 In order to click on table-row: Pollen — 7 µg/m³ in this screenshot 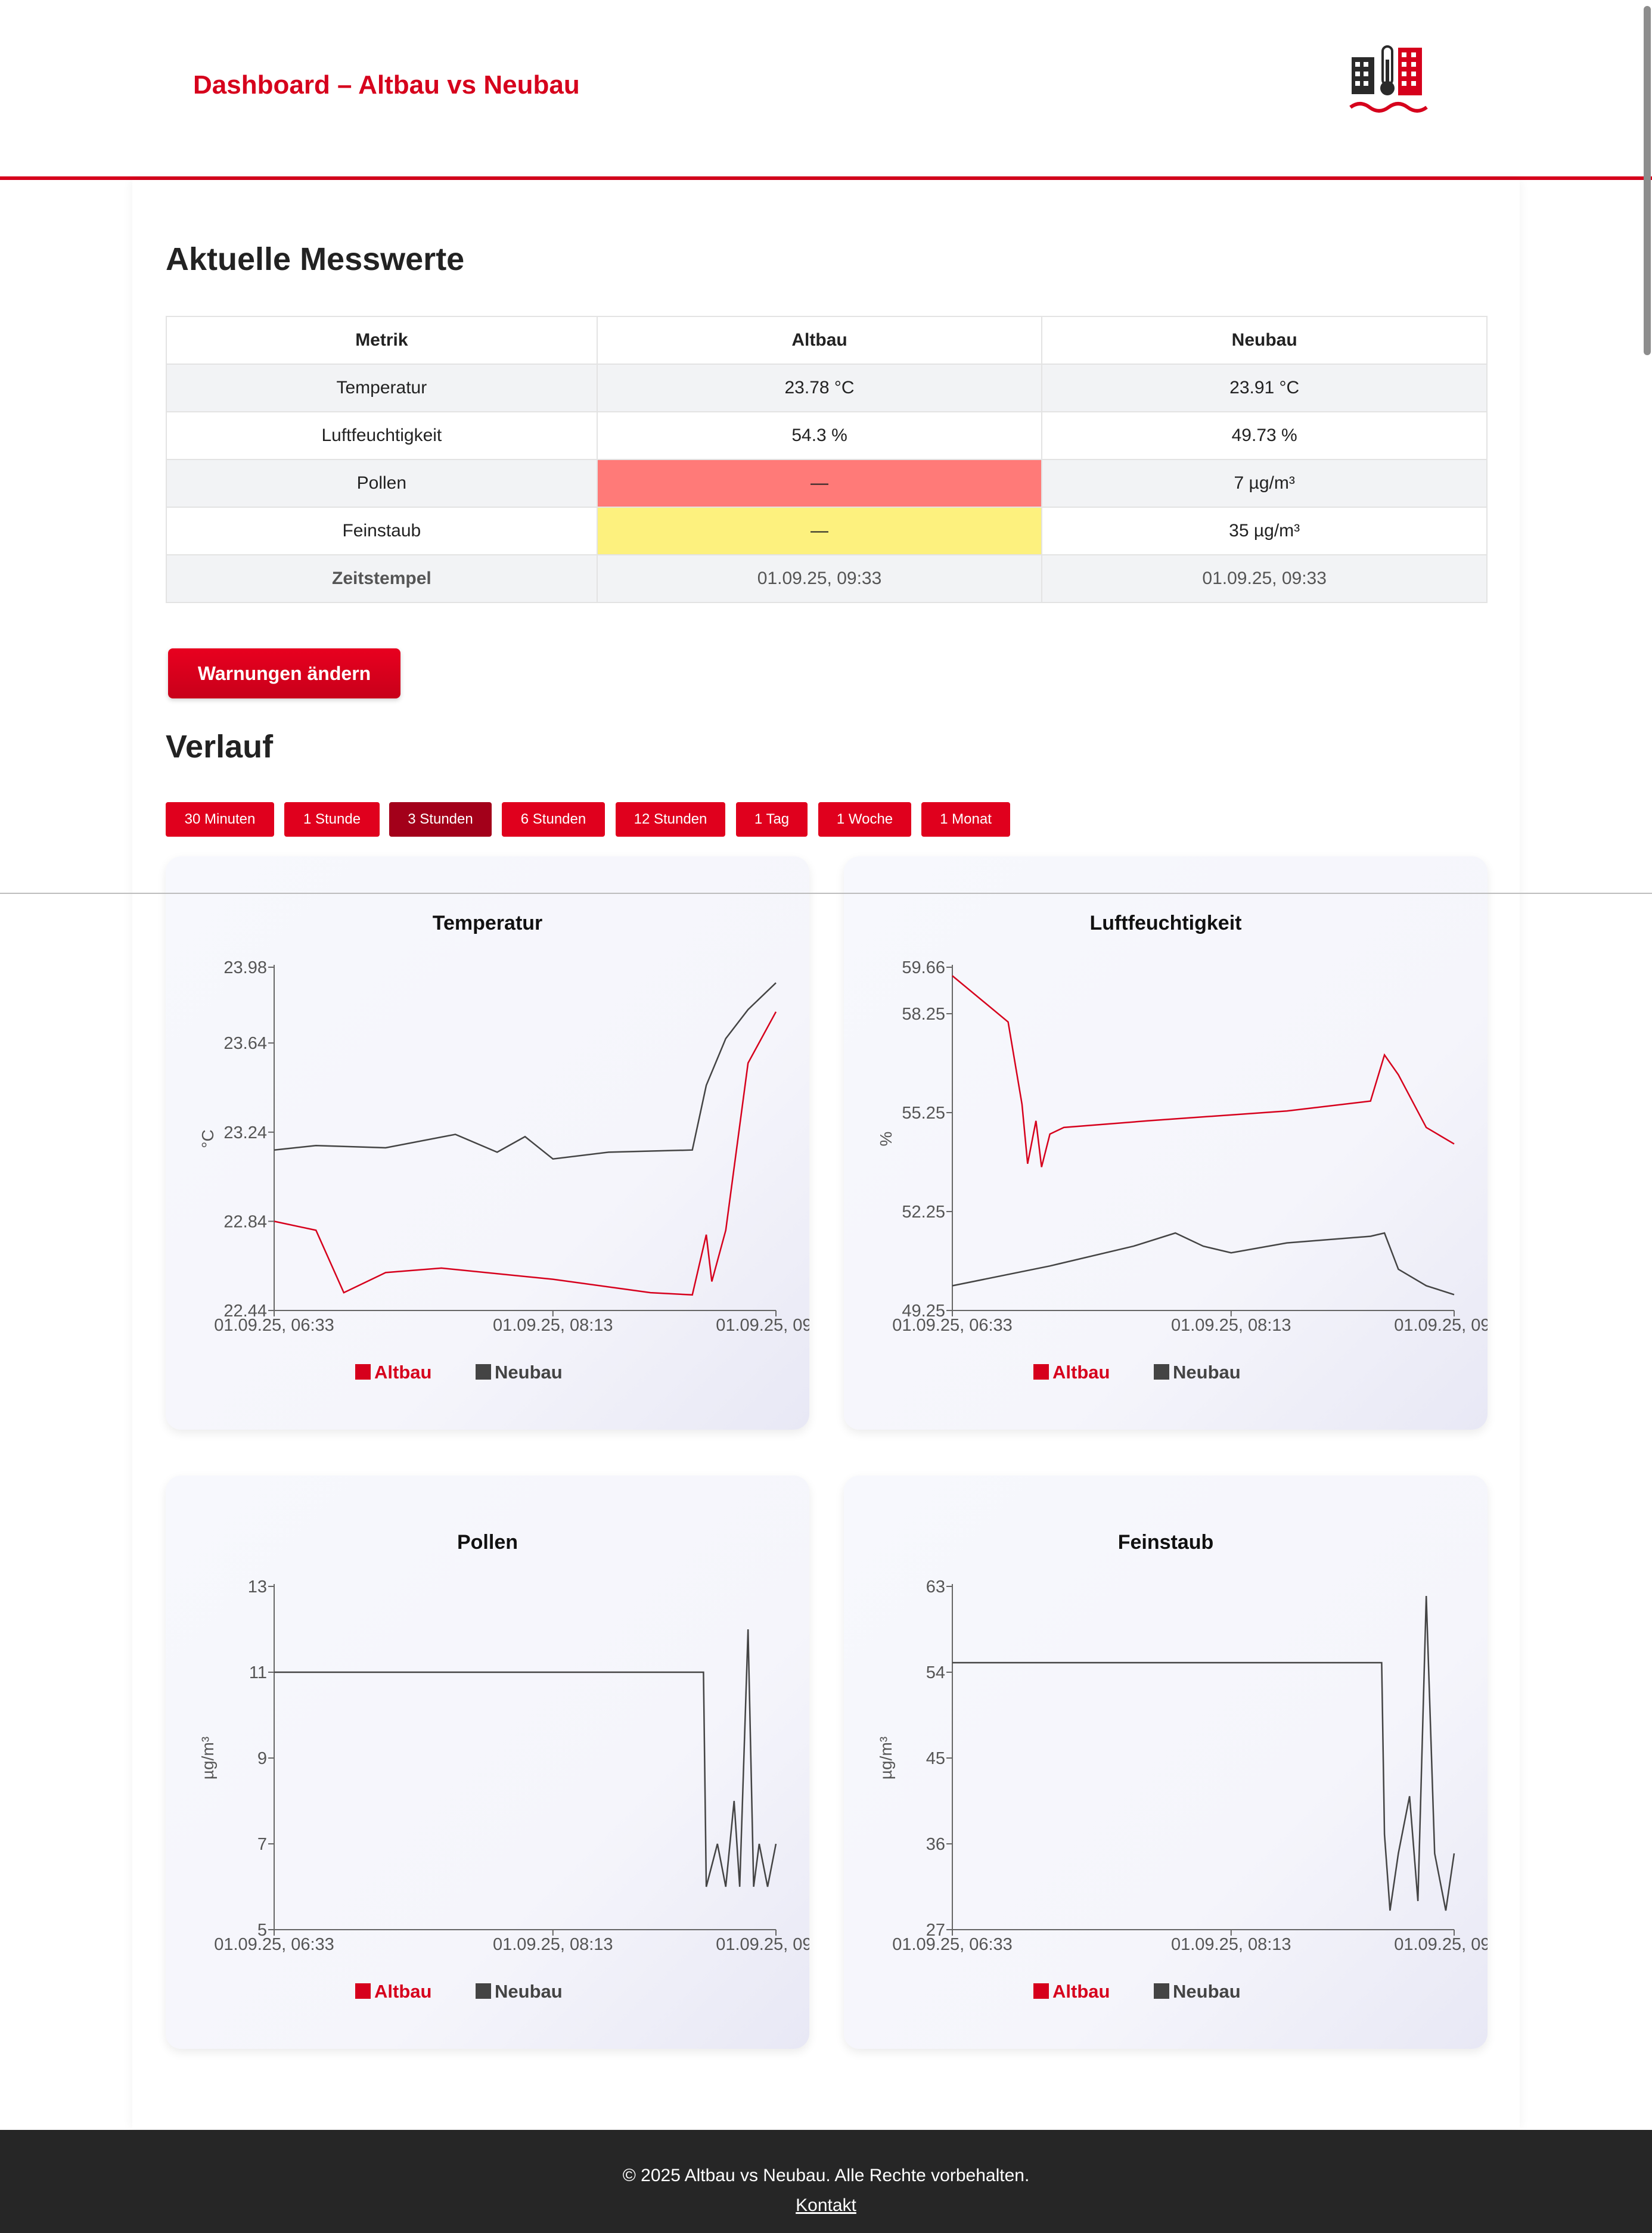, I will do `click(827, 484)`.